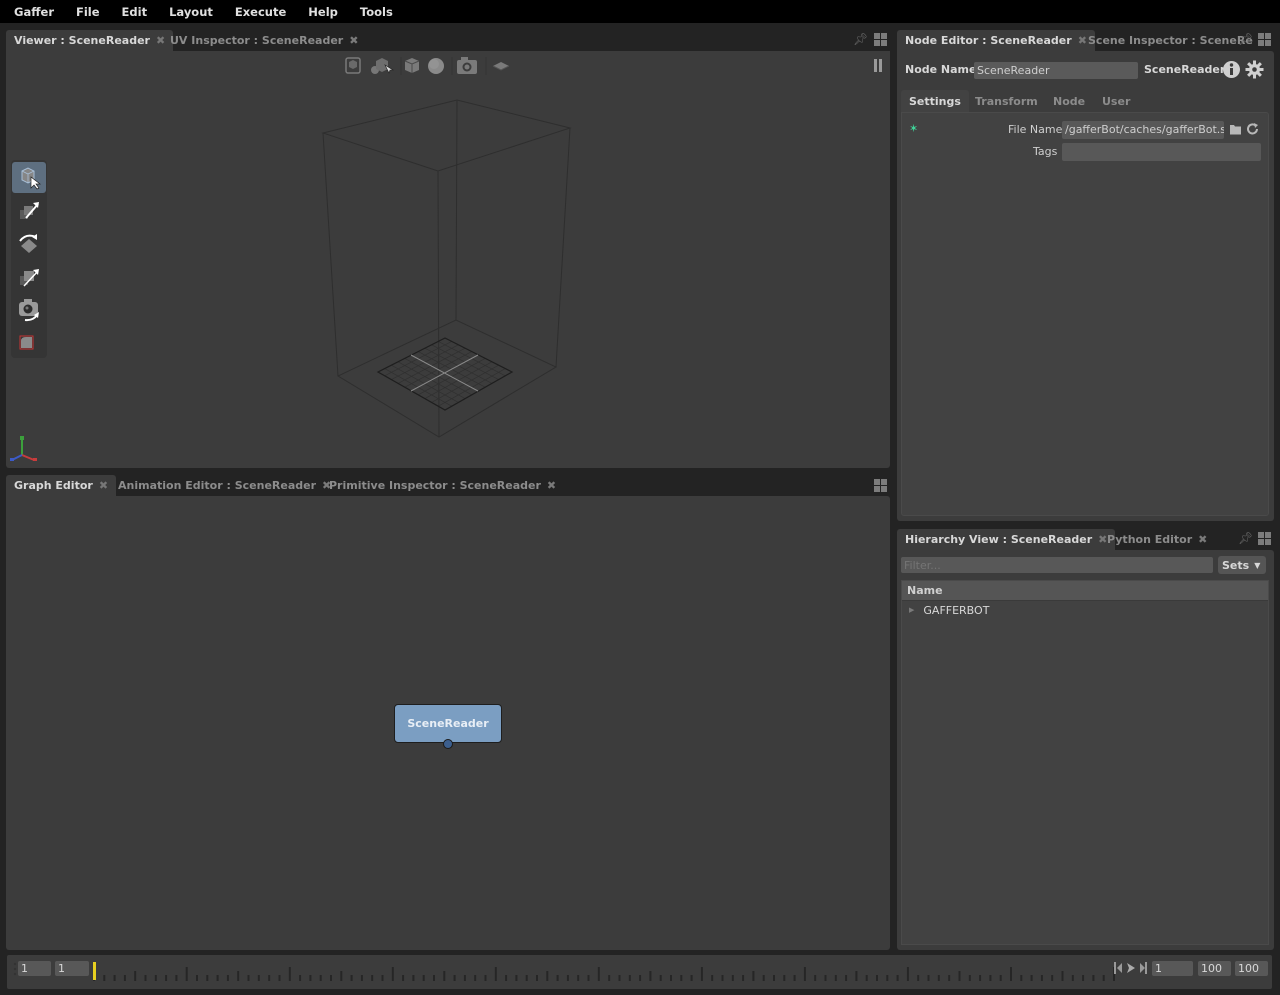 This screenshot has width=1280, height=995. I want to click on start-frame-field: 1, so click(34, 968).